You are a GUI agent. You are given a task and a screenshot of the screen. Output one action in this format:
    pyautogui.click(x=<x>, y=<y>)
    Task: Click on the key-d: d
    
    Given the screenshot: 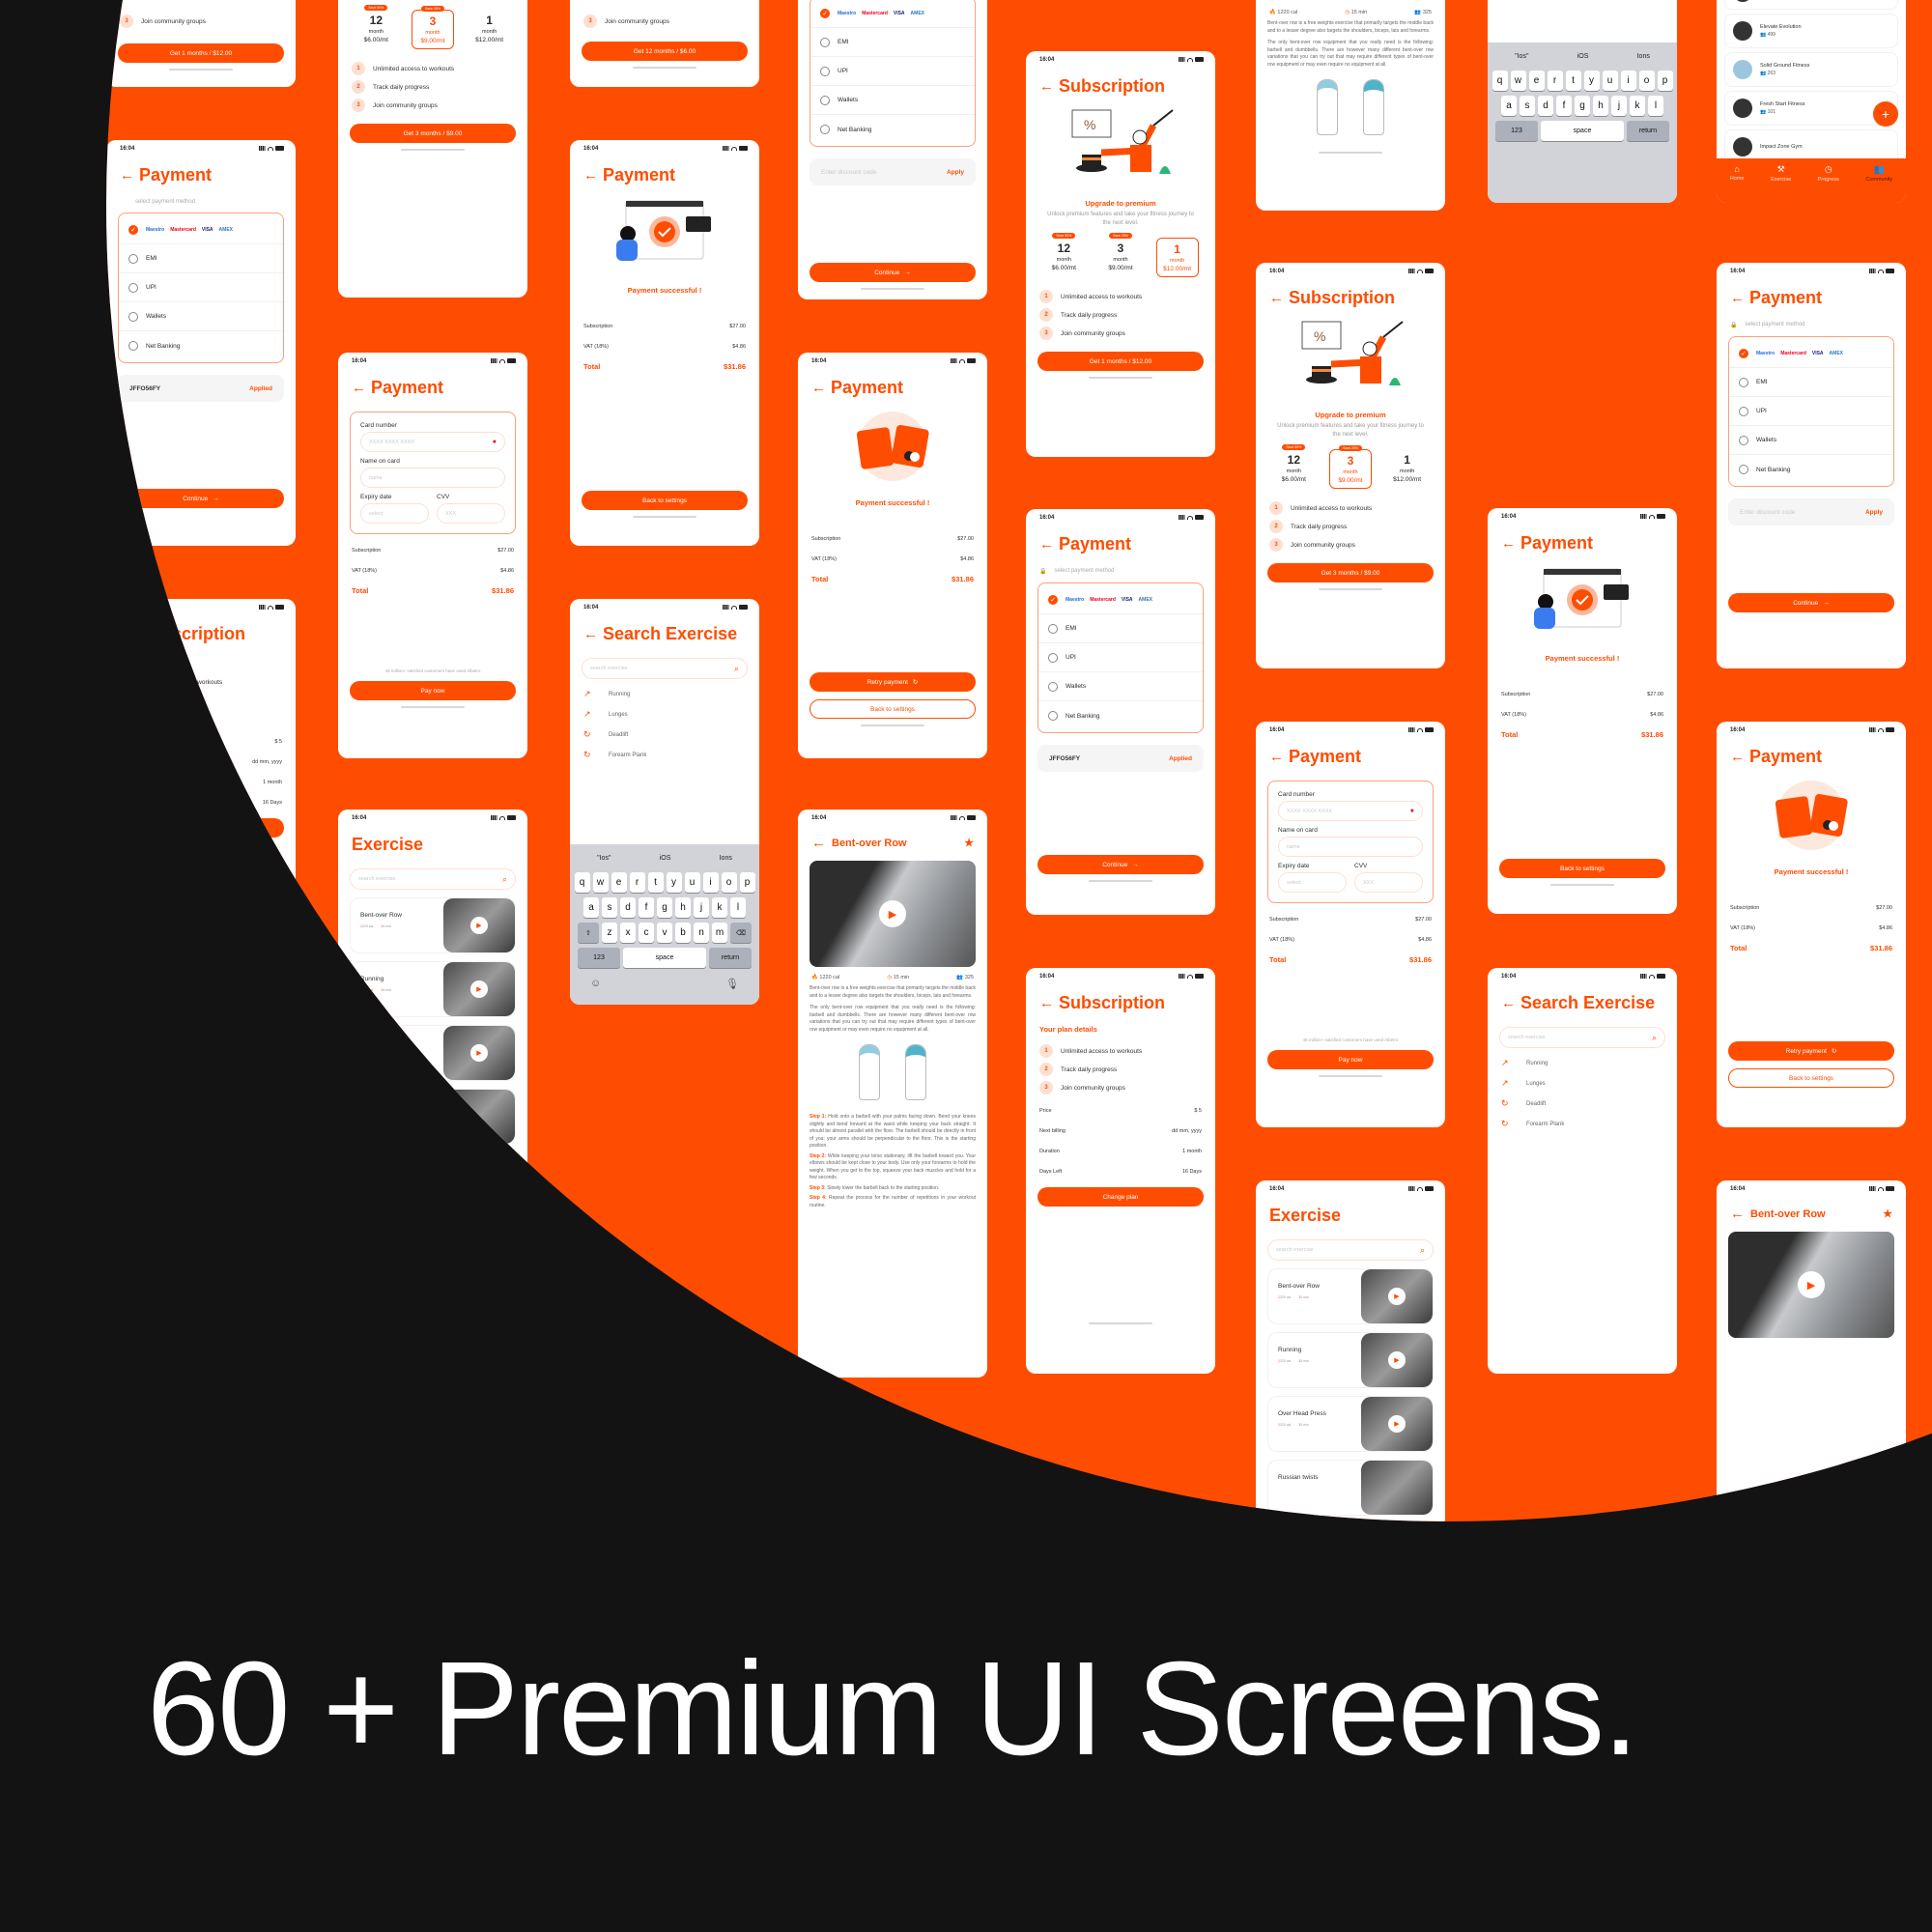 What is the action you would take?
    pyautogui.click(x=628, y=907)
    